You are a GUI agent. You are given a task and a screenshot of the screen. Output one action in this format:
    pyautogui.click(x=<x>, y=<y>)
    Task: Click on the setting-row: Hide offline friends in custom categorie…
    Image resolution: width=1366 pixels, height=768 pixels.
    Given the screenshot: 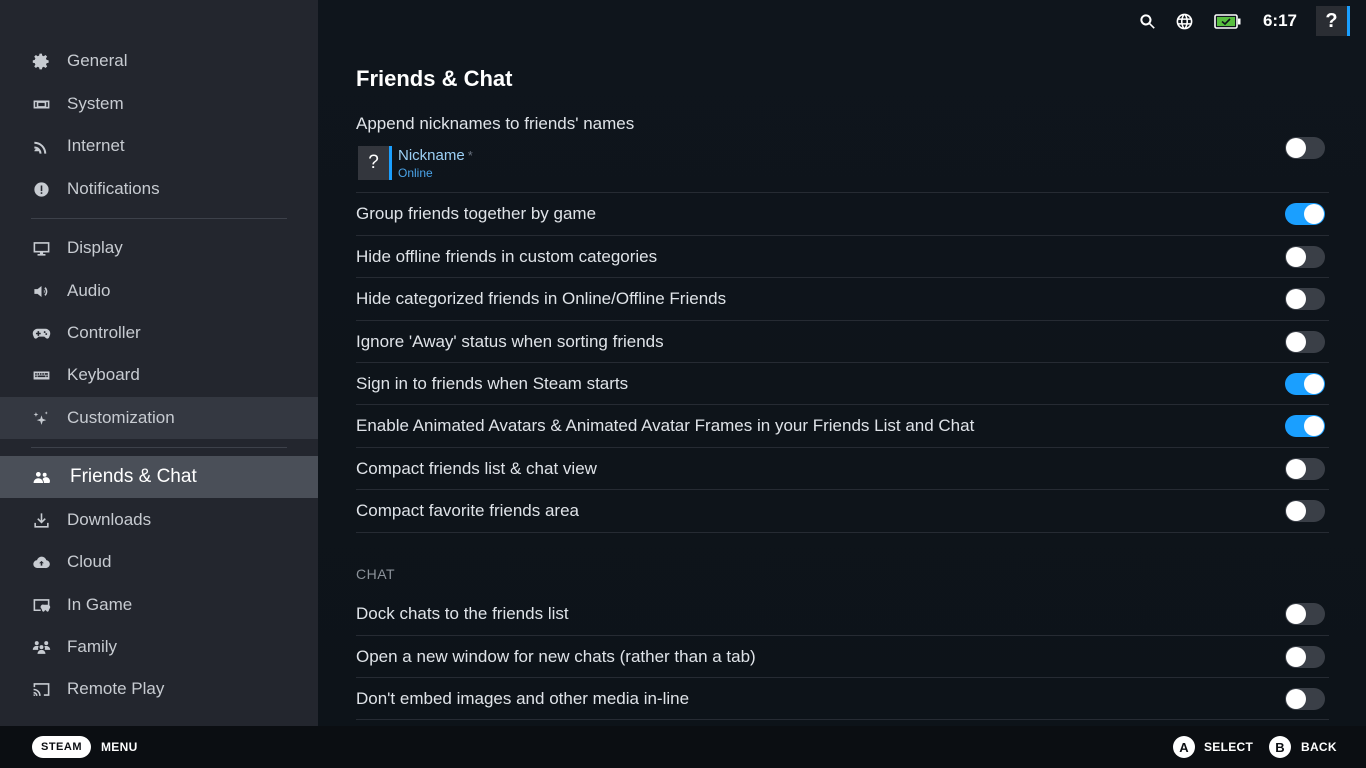 What is the action you would take?
    pyautogui.click(x=842, y=257)
    